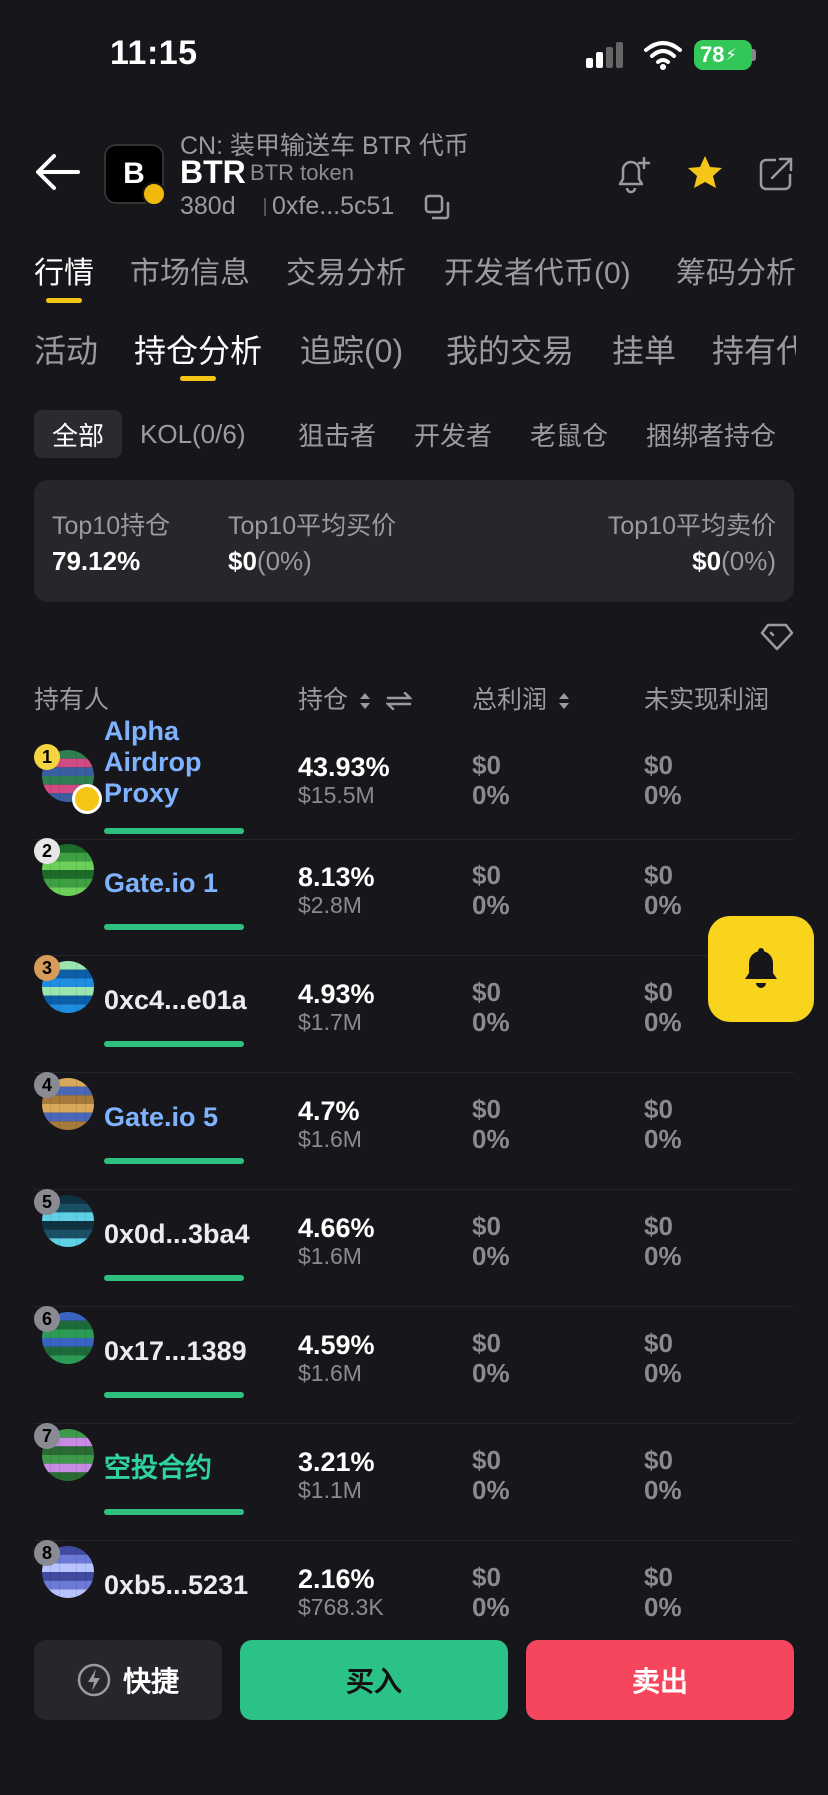  Describe the element at coordinates (510, 349) in the screenshot. I see `tab-my-trades: 我的交易` at that location.